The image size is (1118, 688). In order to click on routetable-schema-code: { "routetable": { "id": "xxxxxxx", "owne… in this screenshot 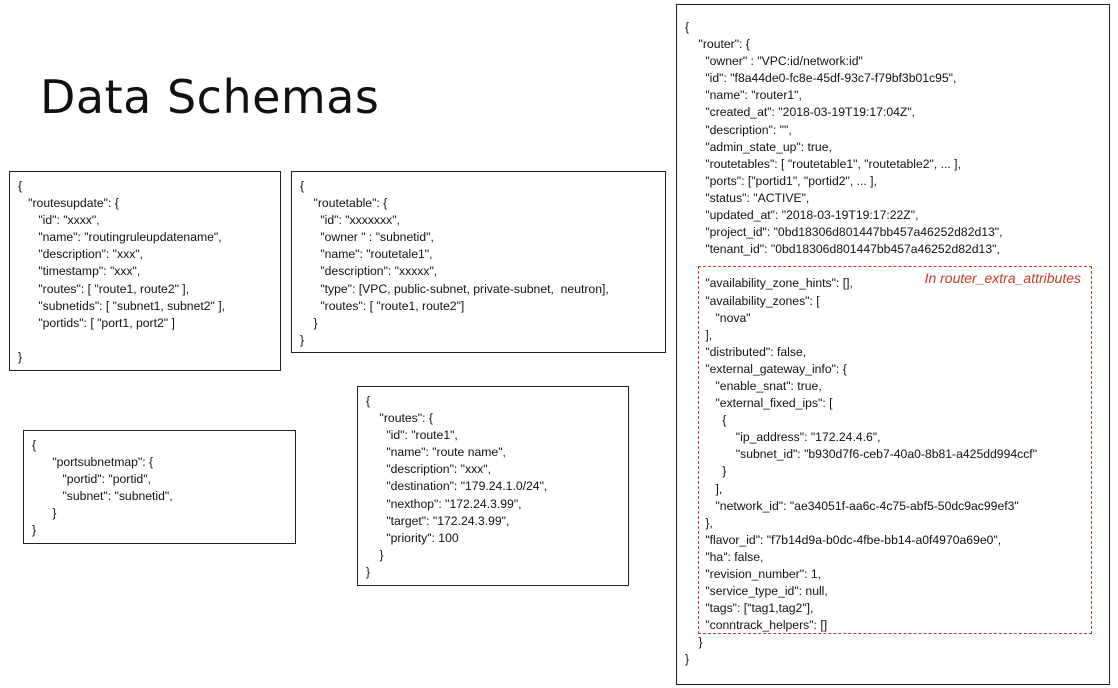, I will do `click(454, 263)`.